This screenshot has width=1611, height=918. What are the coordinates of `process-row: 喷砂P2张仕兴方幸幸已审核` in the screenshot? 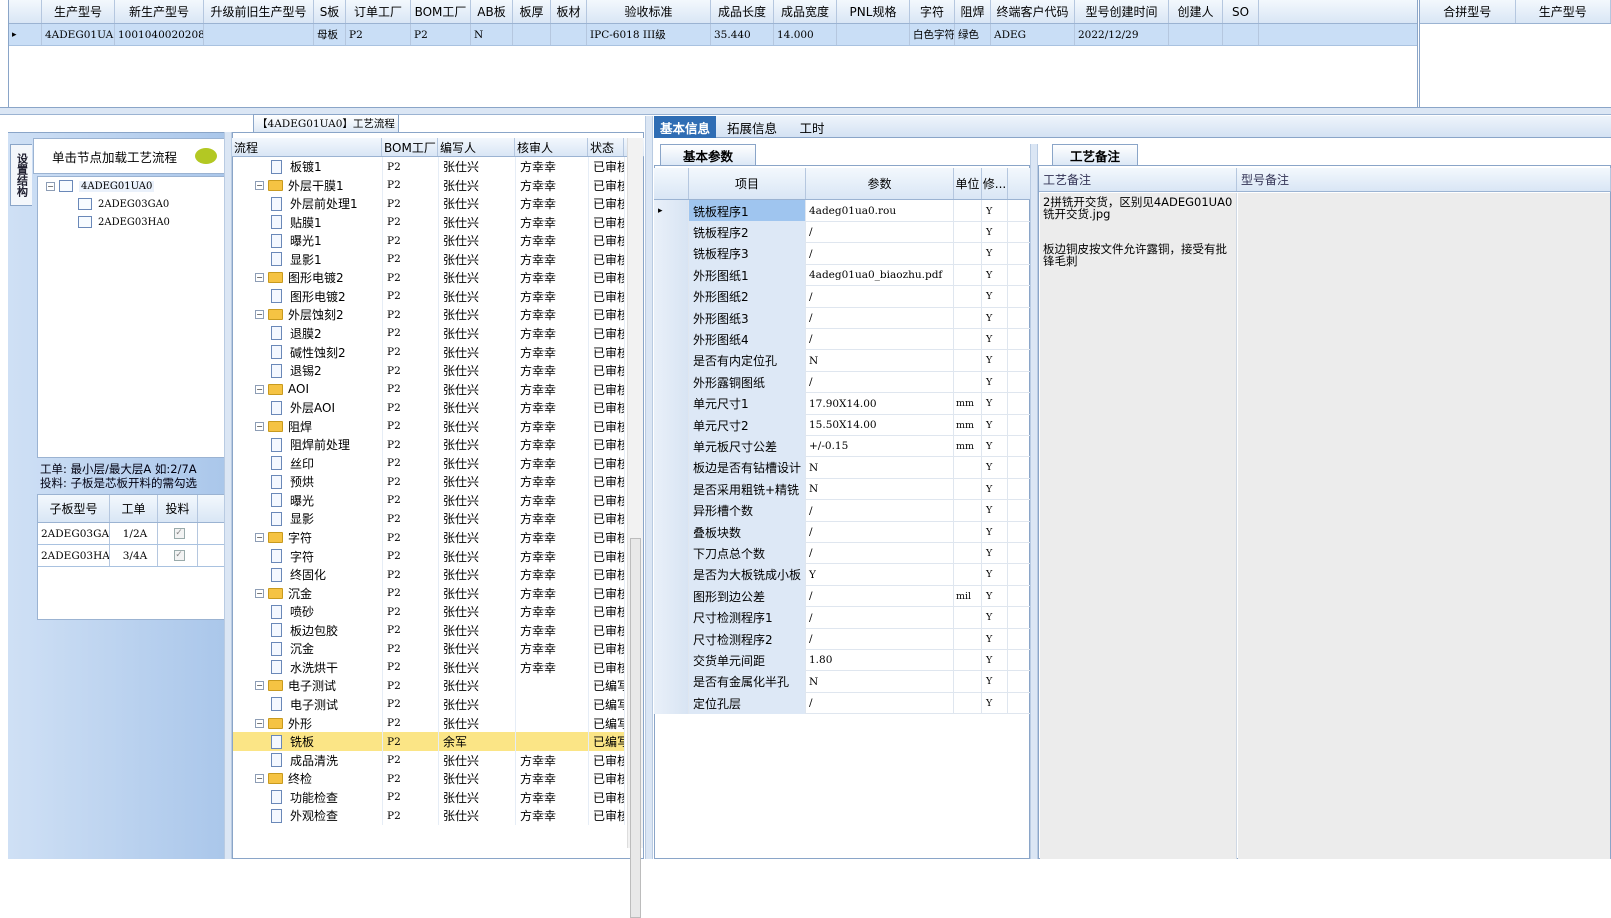 It's located at (429, 611).